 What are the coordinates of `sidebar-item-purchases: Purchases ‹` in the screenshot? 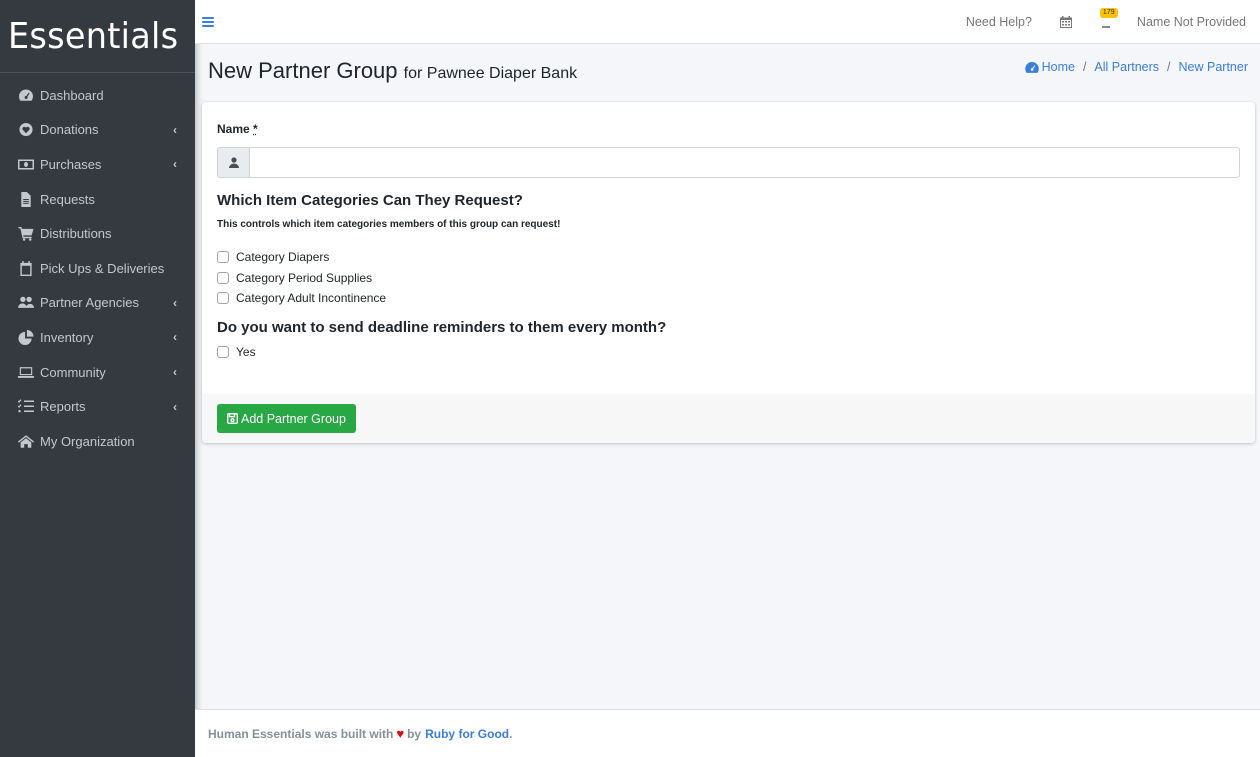 It's located at (97, 164).